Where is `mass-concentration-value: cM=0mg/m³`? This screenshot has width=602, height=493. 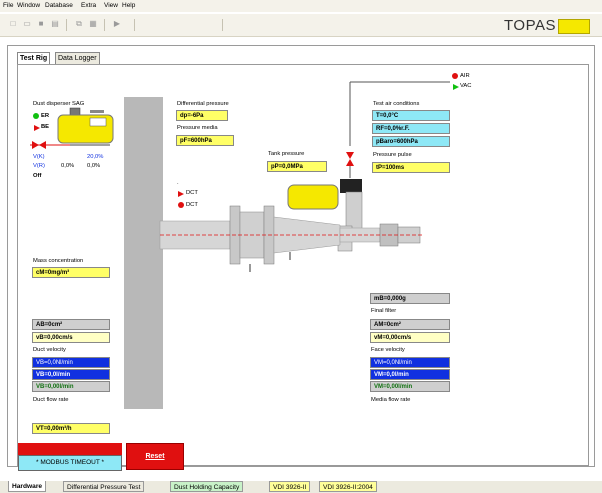 mass-concentration-value: cM=0mg/m³ is located at coordinates (71, 272).